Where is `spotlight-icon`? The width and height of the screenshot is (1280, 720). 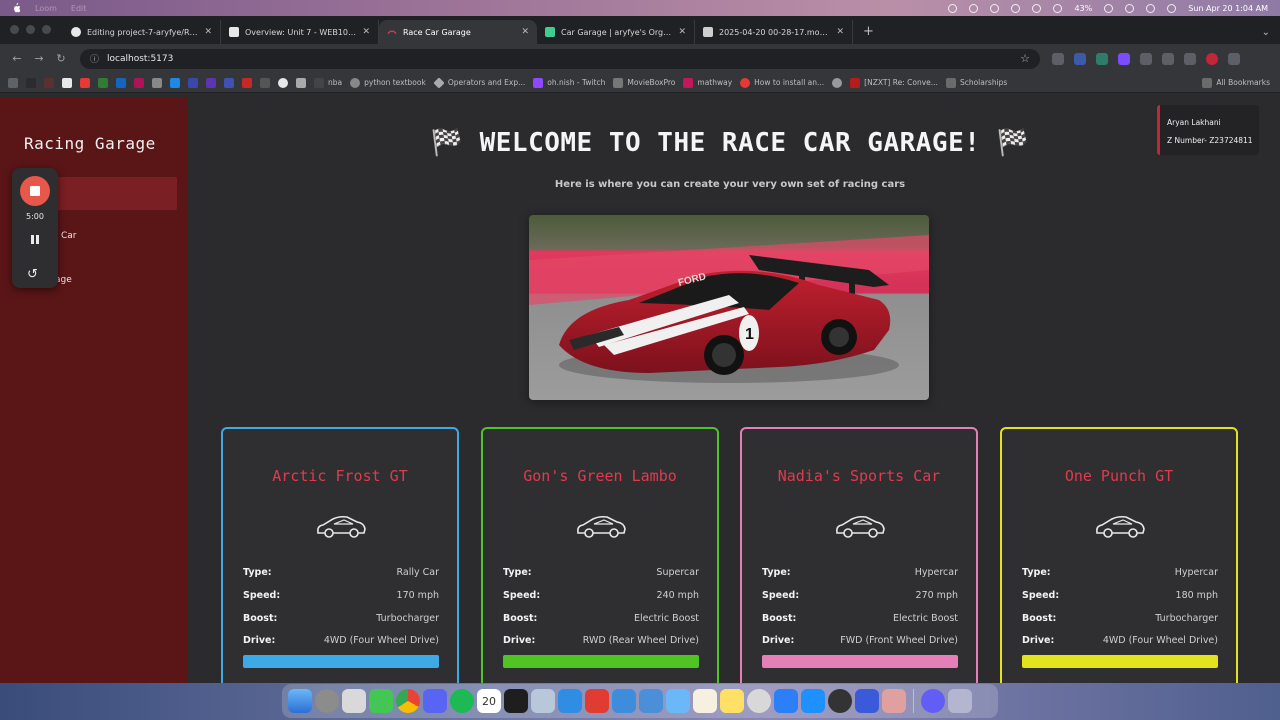
spotlight-icon is located at coordinates (1151, 8).